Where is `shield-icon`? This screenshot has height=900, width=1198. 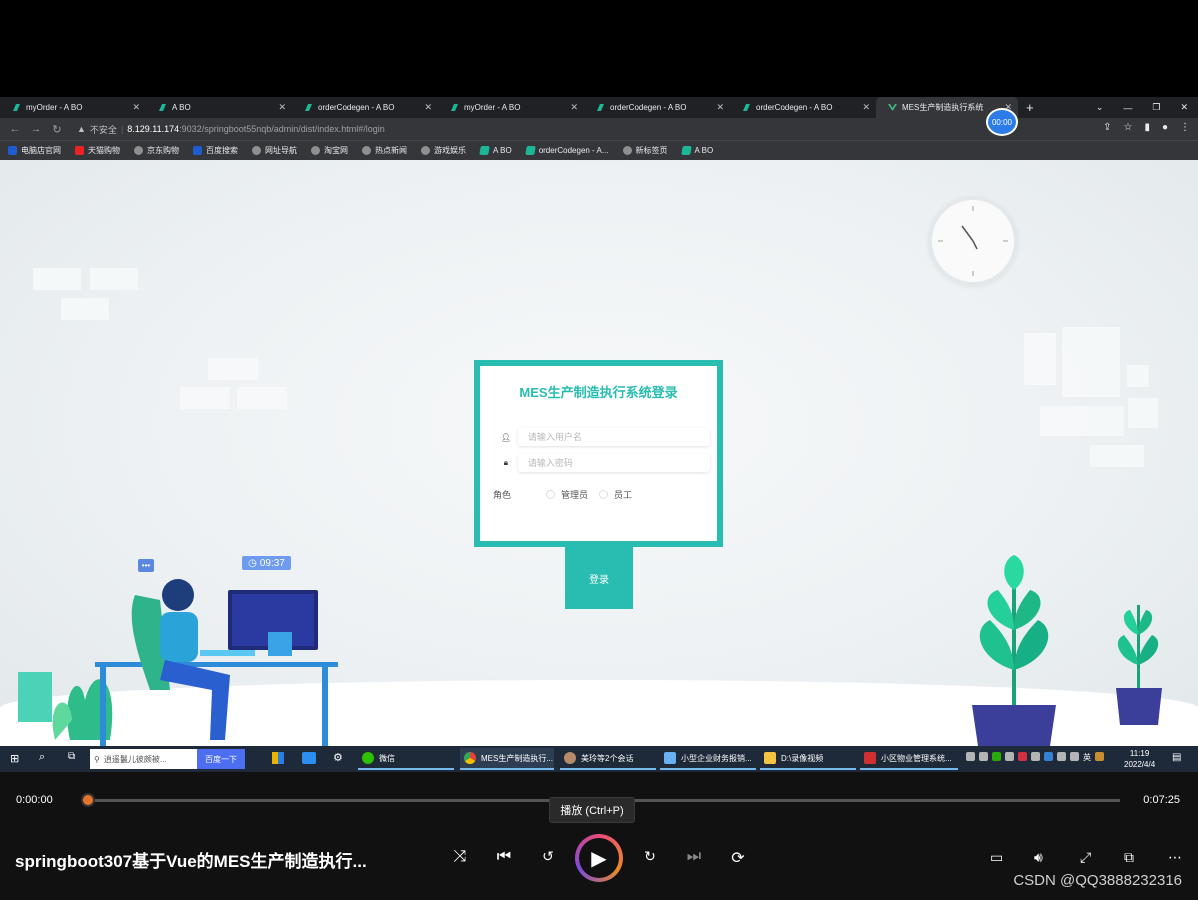 shield-icon is located at coordinates (1048, 756).